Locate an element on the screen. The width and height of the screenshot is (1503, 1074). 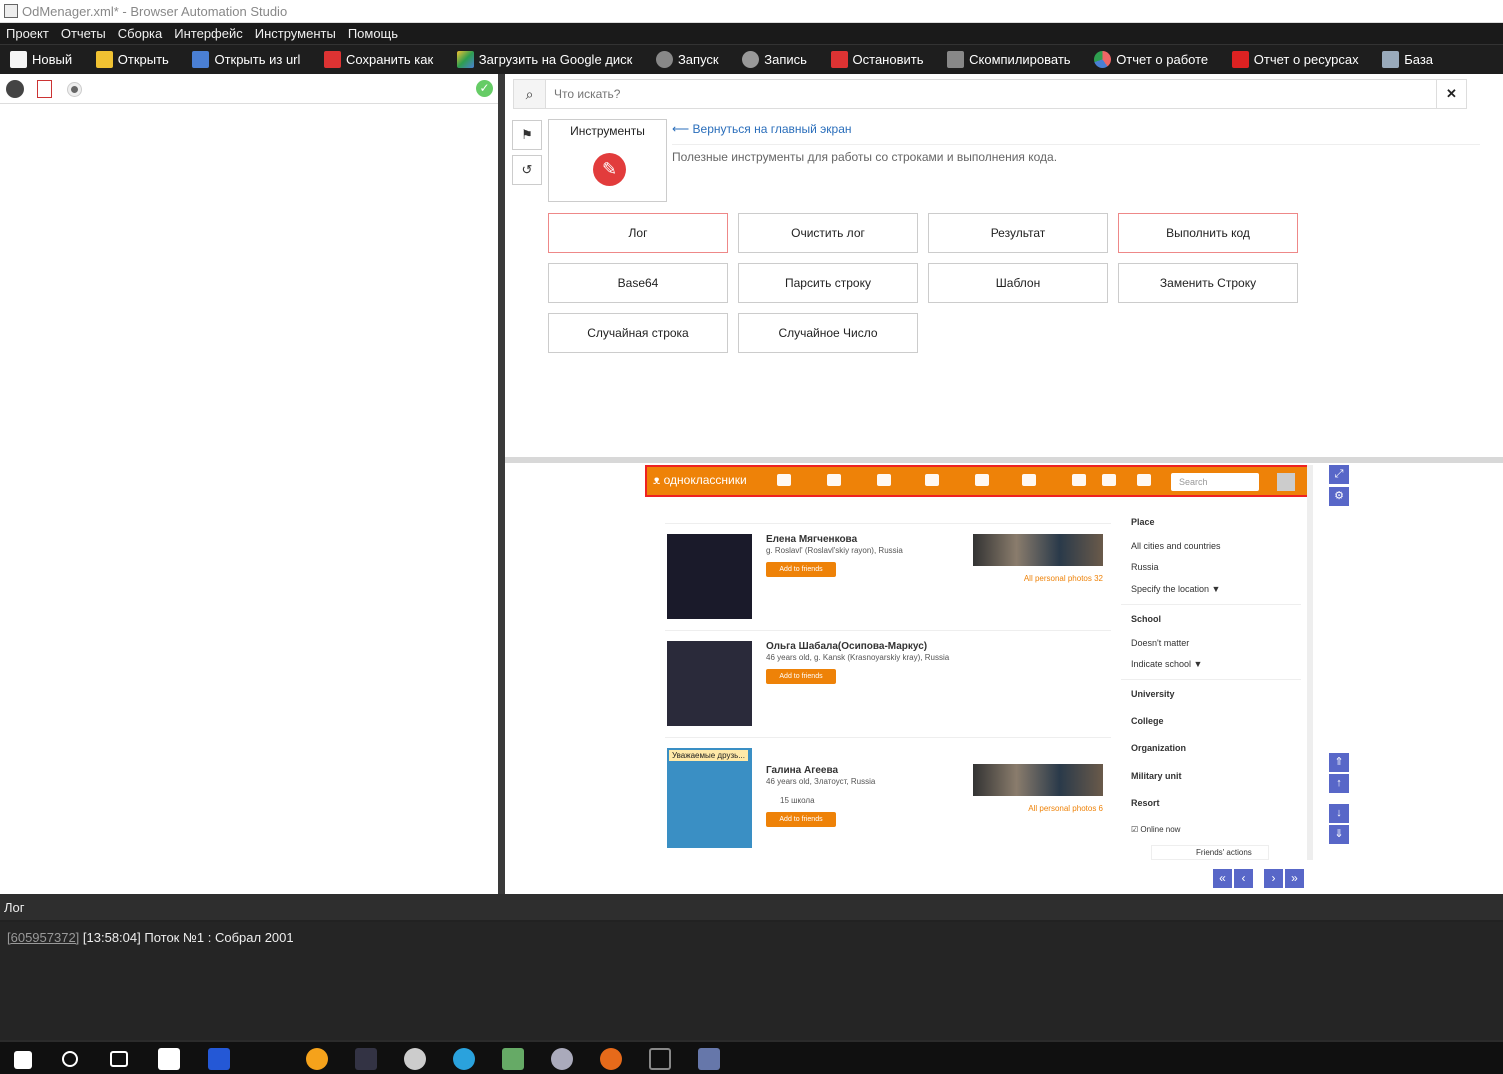
document-icon is located at coordinates (44, 89).